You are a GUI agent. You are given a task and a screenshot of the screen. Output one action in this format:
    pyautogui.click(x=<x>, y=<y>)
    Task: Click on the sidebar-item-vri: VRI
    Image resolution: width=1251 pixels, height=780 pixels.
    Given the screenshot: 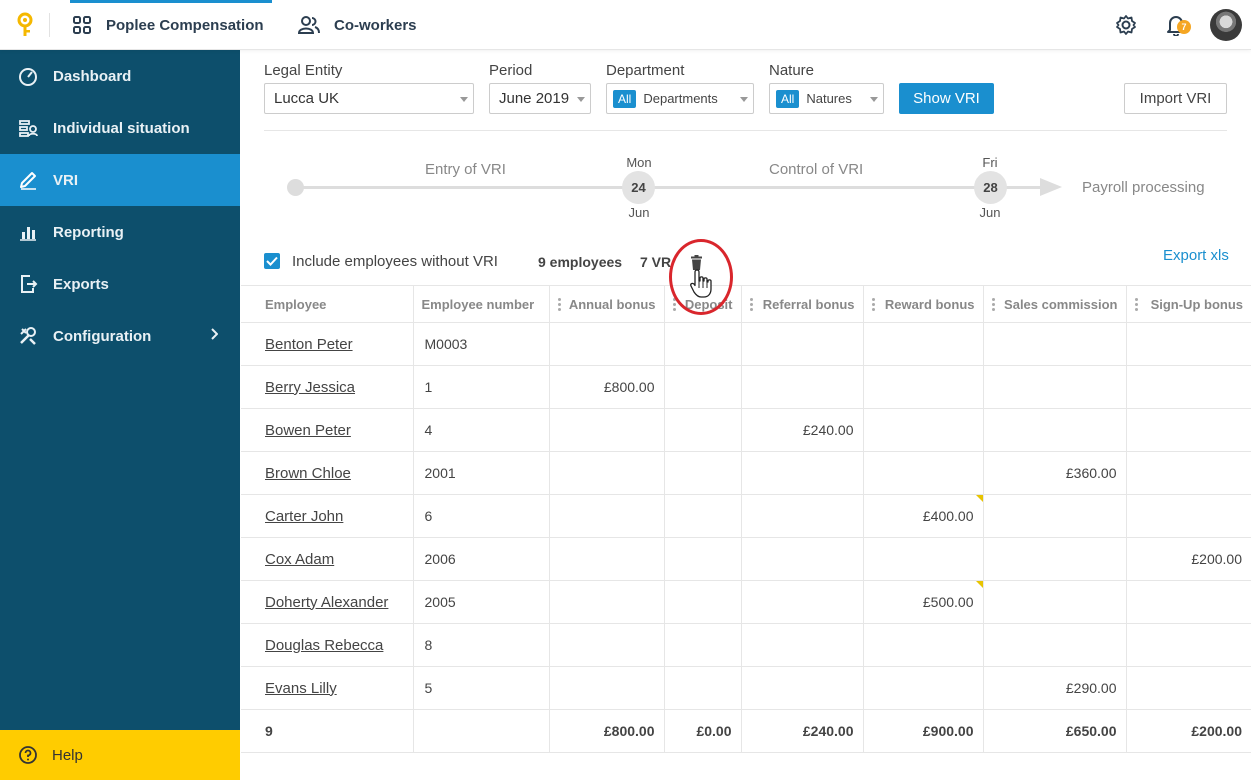 What is the action you would take?
    pyautogui.click(x=120, y=180)
    